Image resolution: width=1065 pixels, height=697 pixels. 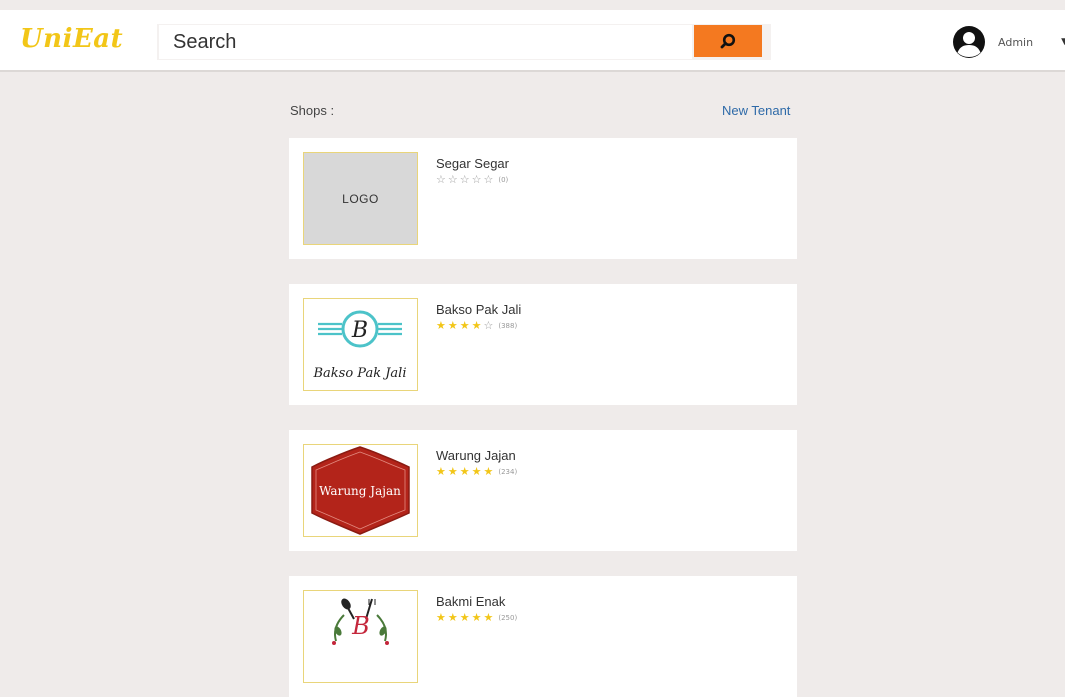 I want to click on shop-rating: ★ ★ ★ ★ ★ (250), so click(x=476, y=617).